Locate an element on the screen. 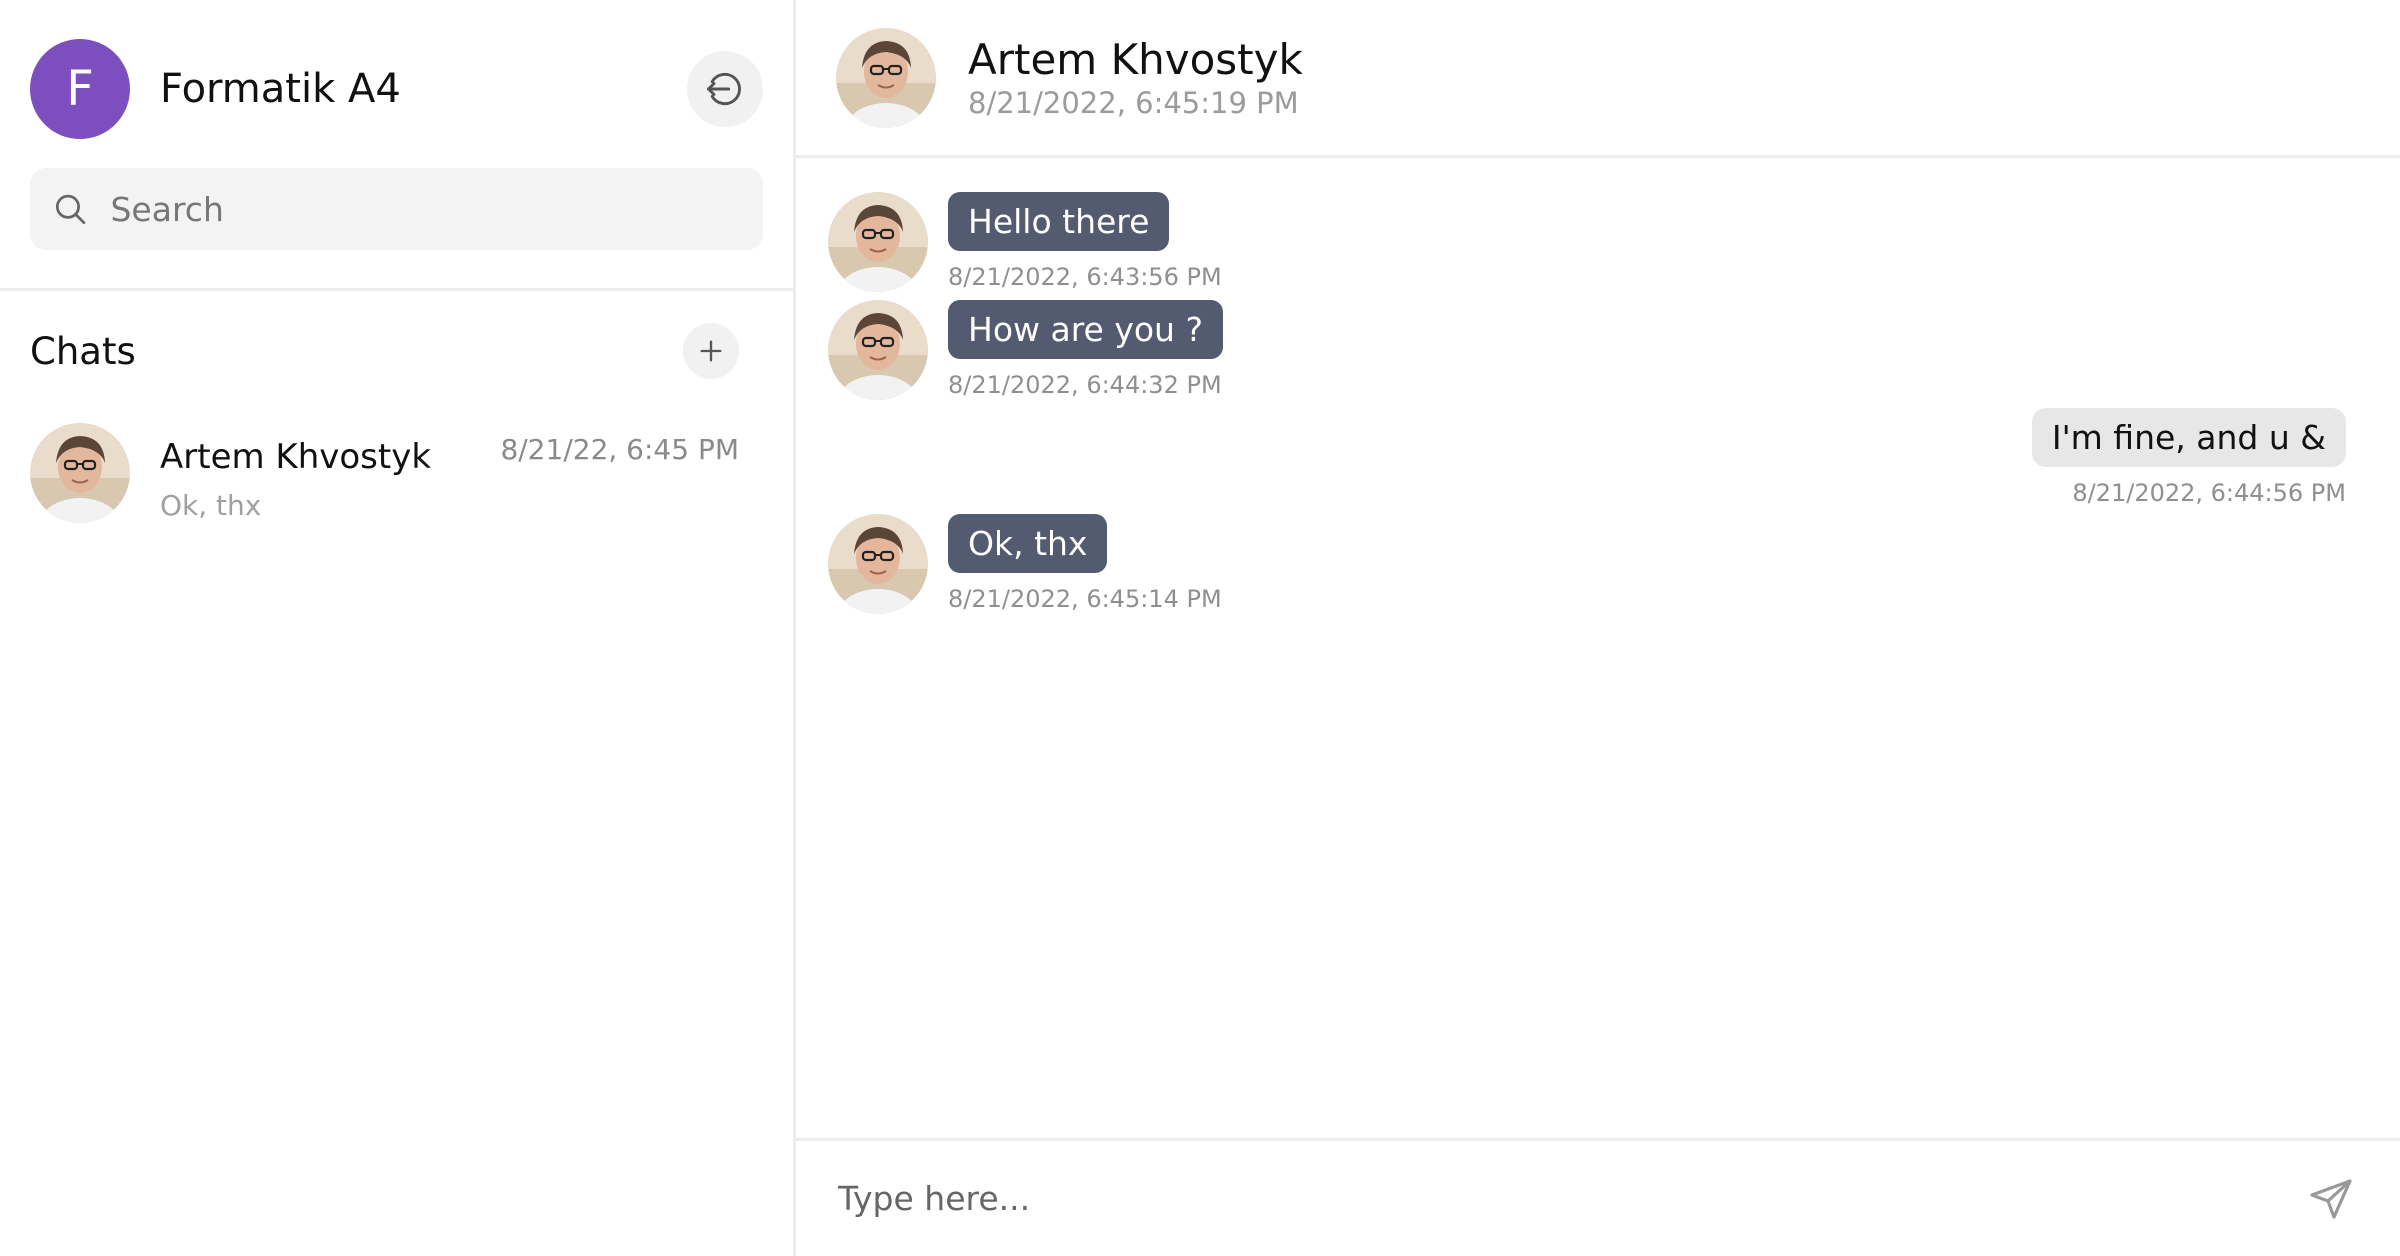 Image resolution: width=2400 pixels, height=1256 pixels. profile-row: F Formatik A4 is located at coordinates (396, 70).